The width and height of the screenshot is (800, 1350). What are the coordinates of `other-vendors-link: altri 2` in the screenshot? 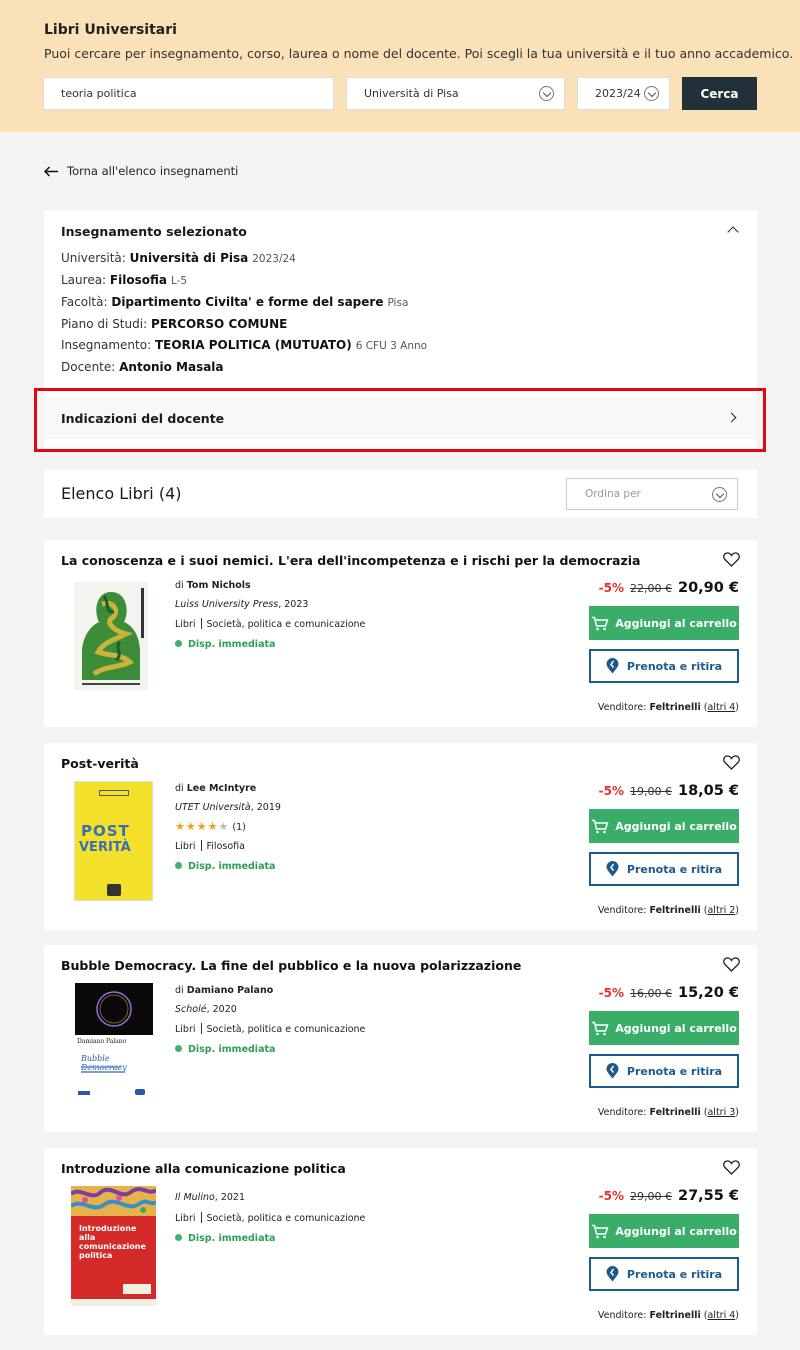 It's located at (721, 910).